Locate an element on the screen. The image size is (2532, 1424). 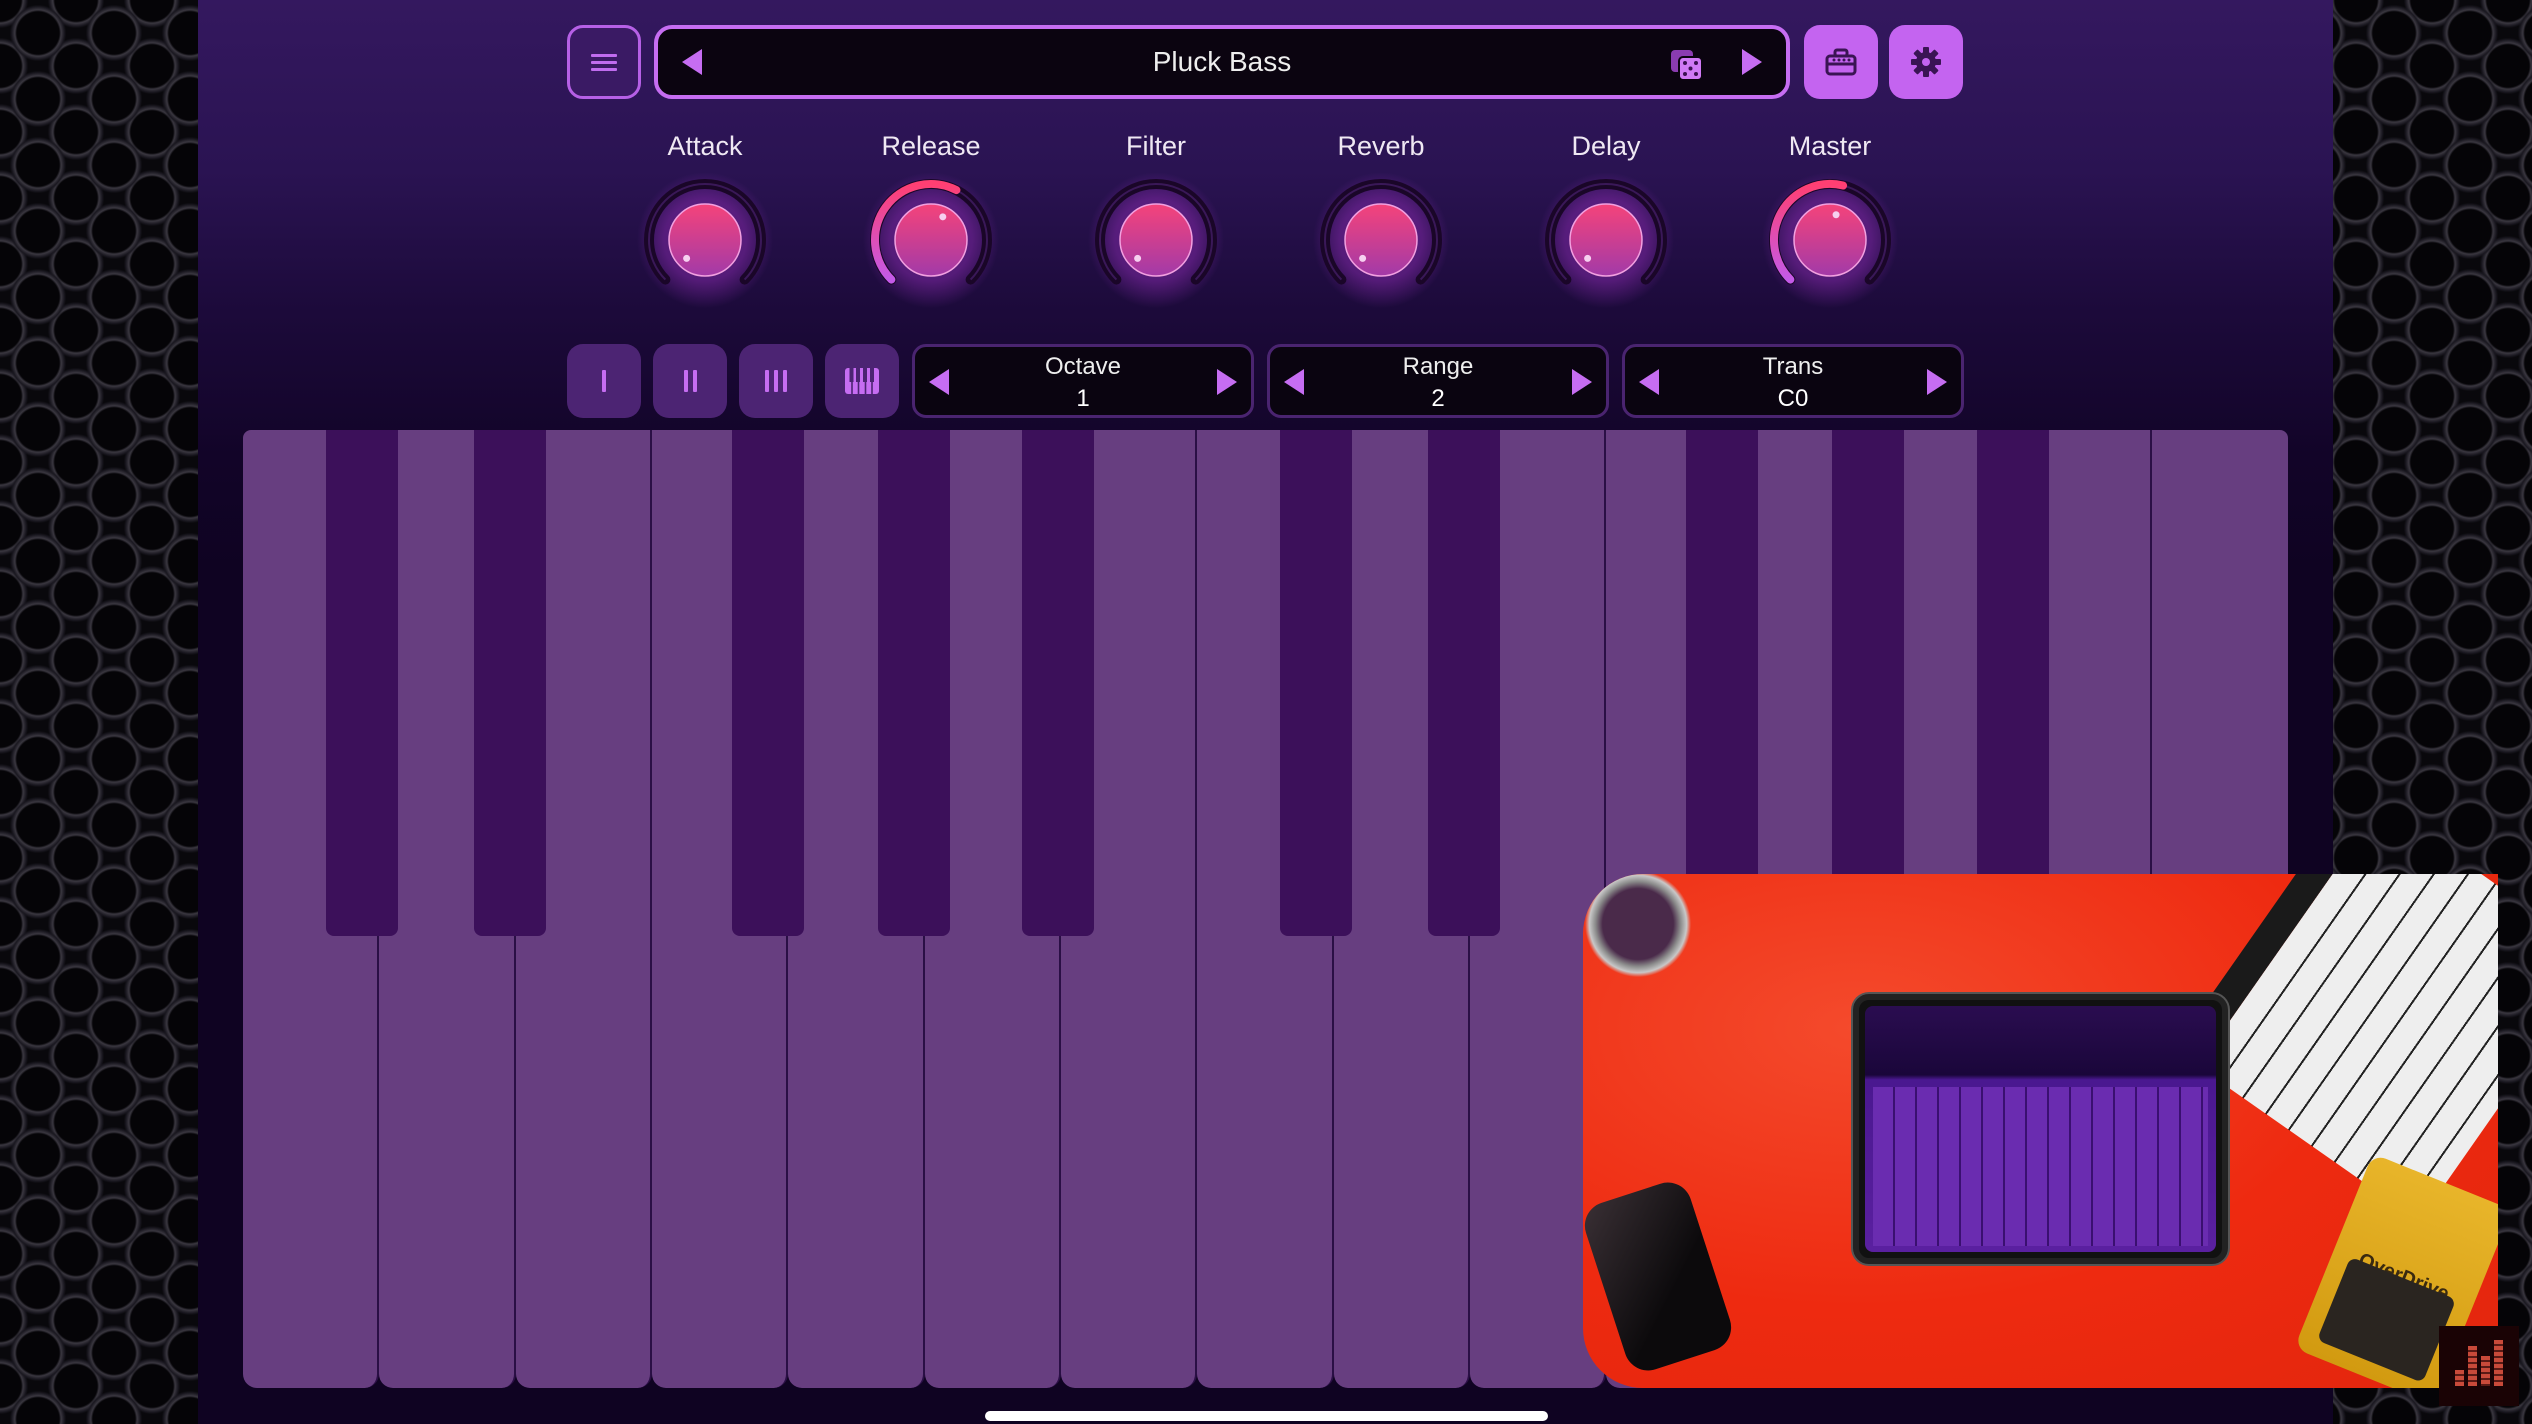
octave-stepper: Octave 1 is located at coordinates (1083, 381).